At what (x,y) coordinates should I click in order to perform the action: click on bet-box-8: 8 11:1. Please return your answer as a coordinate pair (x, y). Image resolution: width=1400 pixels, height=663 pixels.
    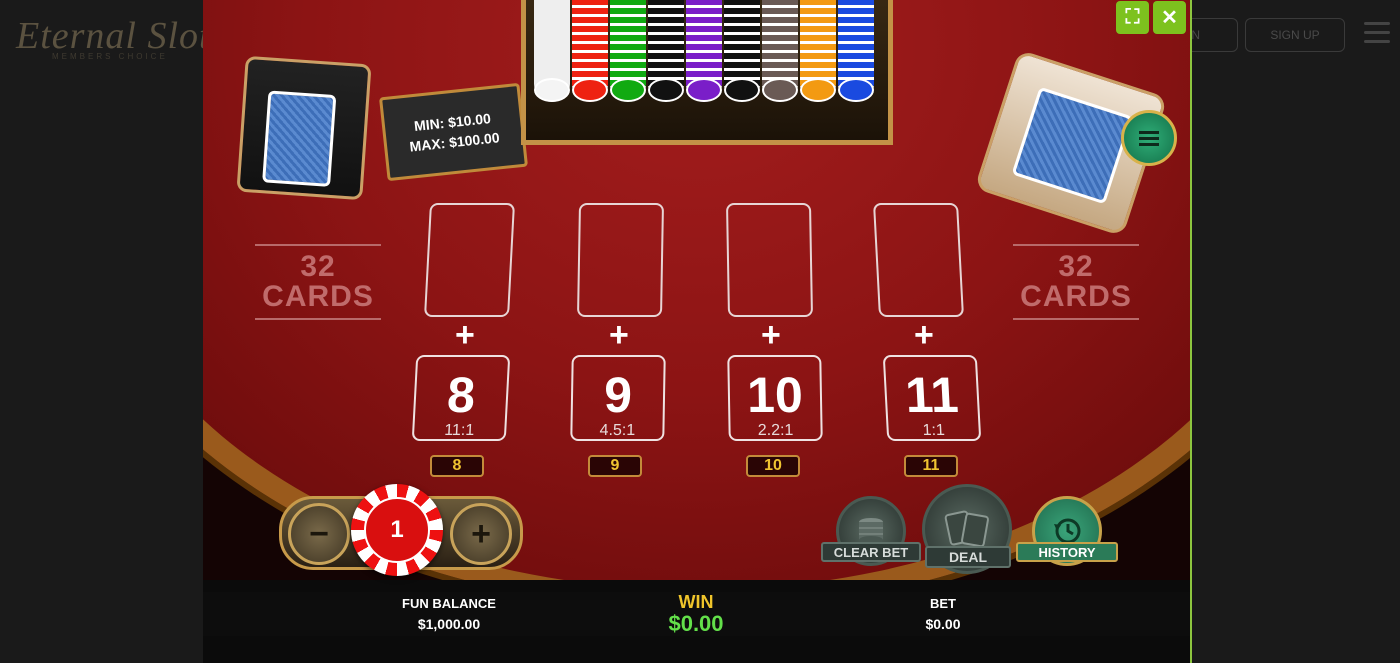
    Looking at the image, I should click on (461, 398).